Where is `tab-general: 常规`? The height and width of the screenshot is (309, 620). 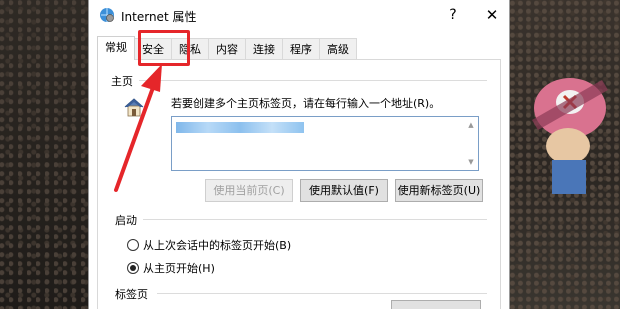 tab-general: 常规 is located at coordinates (116, 48).